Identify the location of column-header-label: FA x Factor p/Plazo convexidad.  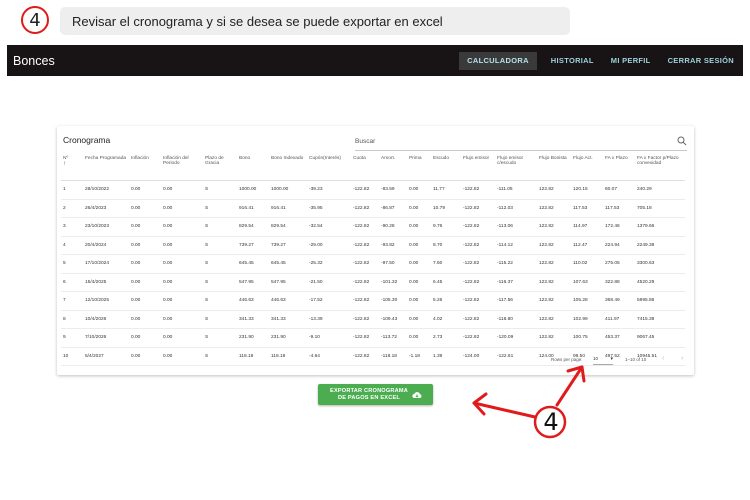
(658, 161).